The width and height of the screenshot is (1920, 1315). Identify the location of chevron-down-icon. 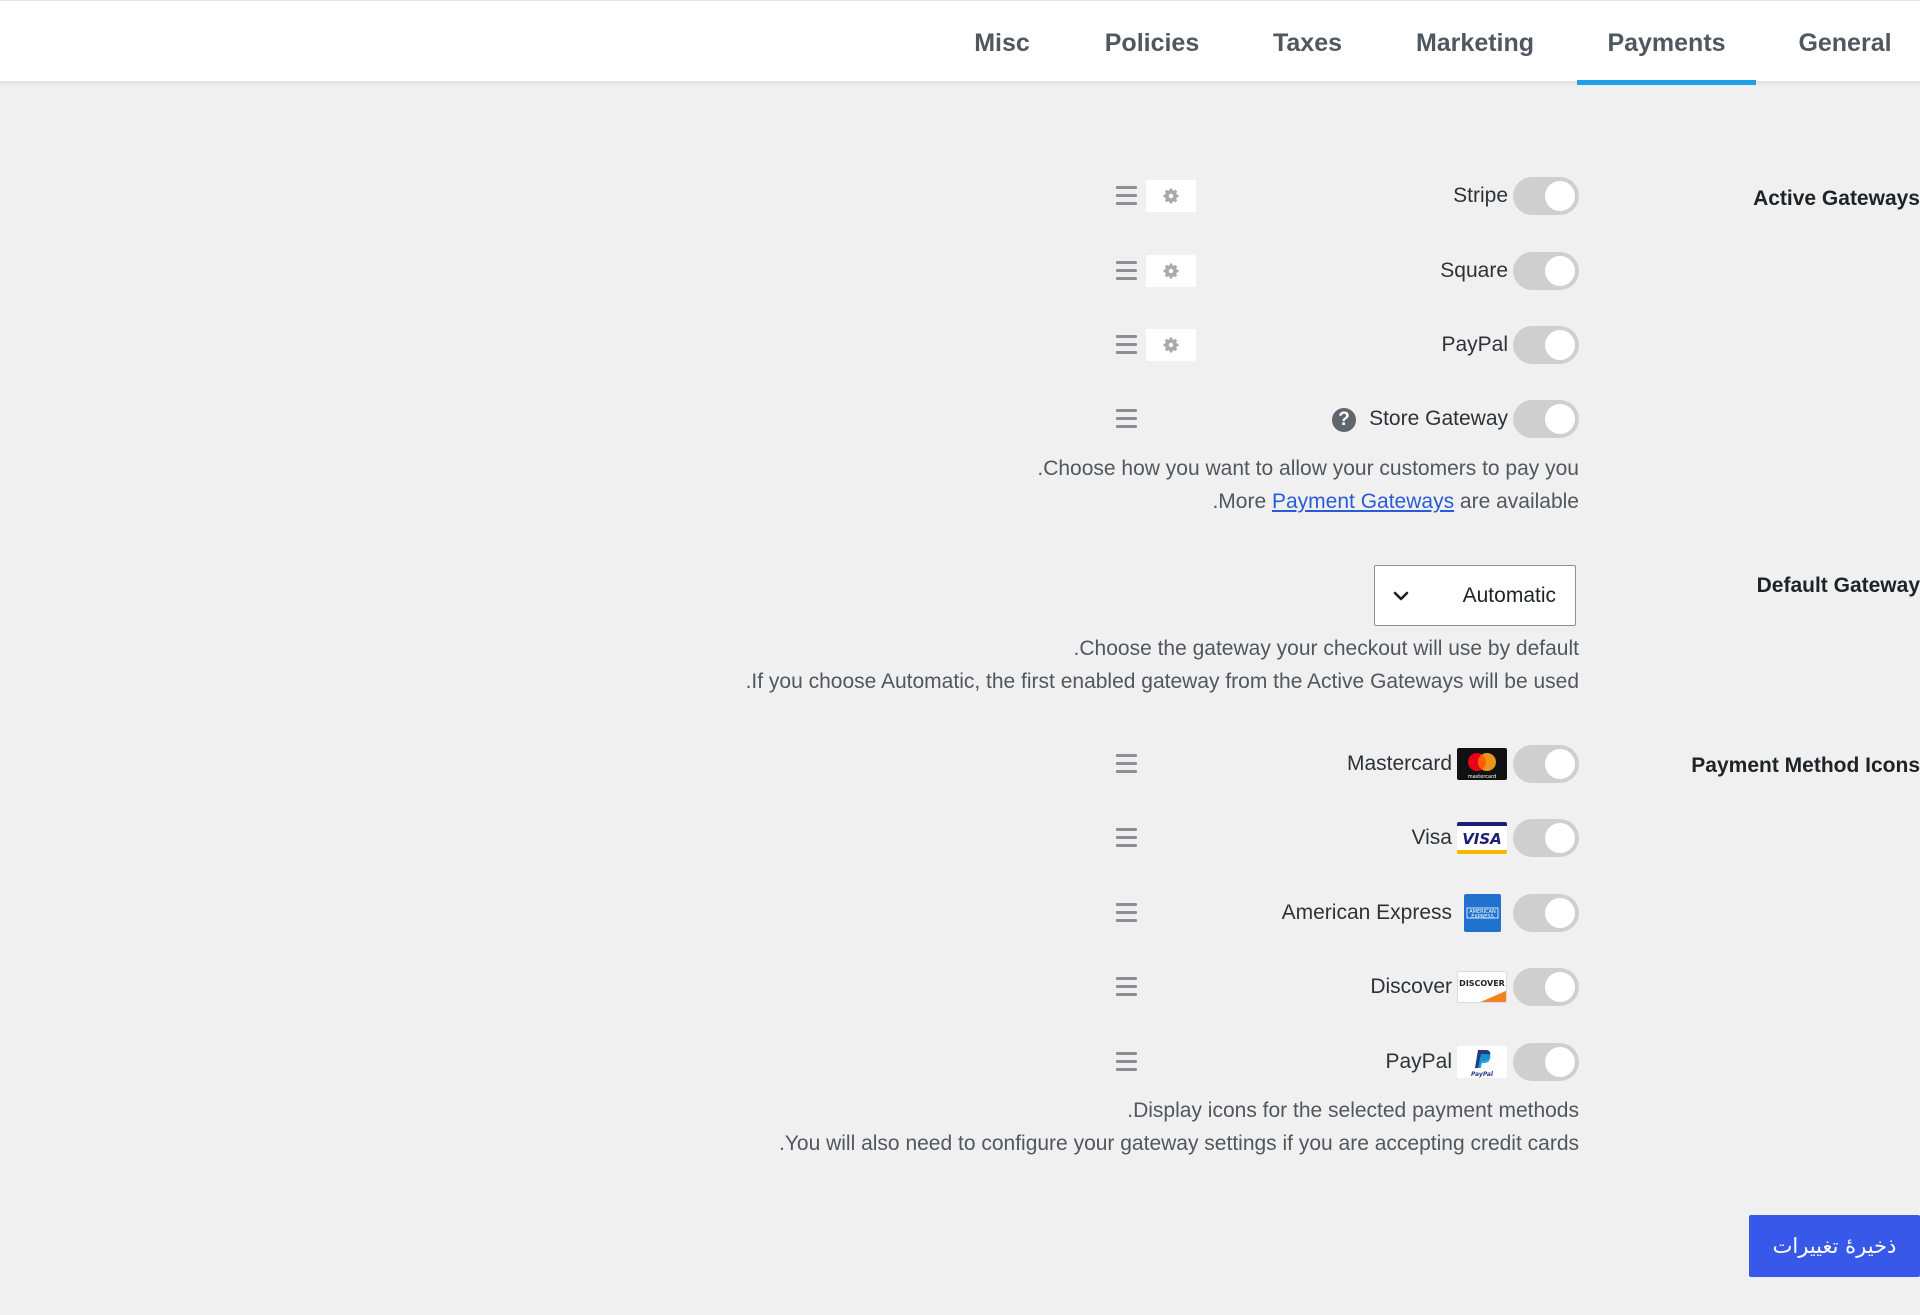
(1401, 596).